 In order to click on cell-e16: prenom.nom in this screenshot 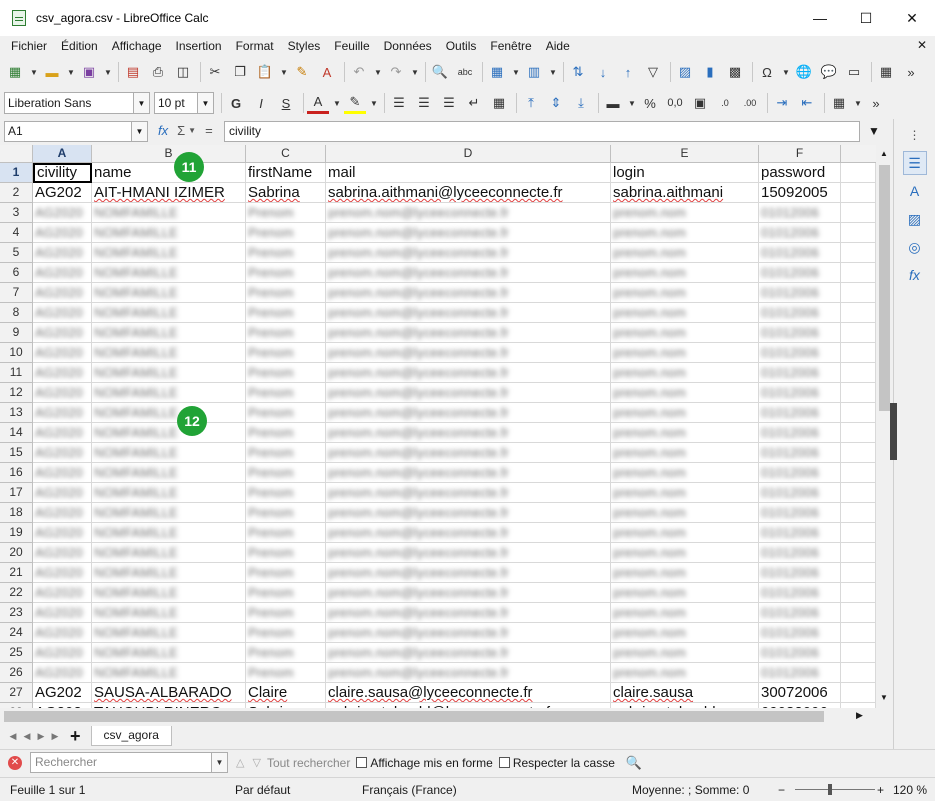, I will do `click(685, 473)`.